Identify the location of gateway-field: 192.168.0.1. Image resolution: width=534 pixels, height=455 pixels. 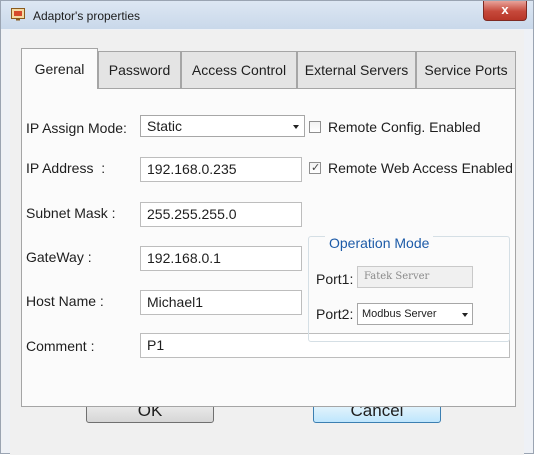
(221, 258).